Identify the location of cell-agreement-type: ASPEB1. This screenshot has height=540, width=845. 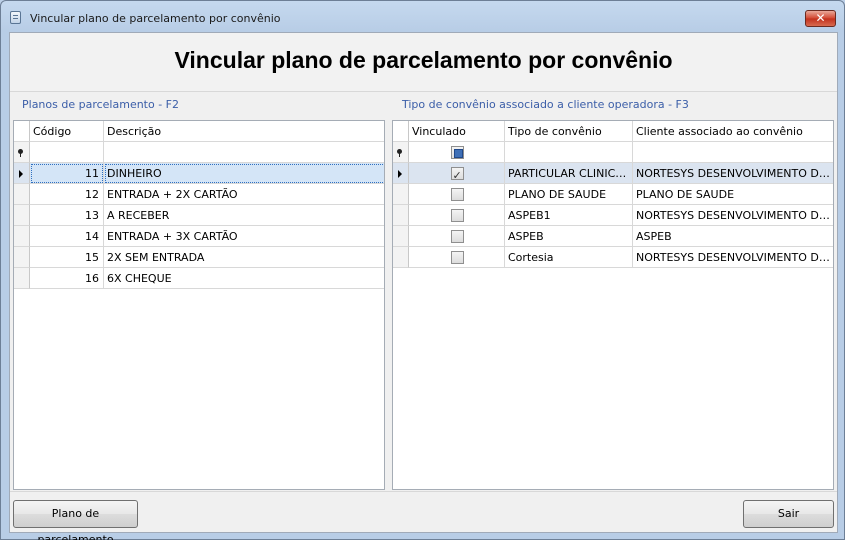
(569, 215).